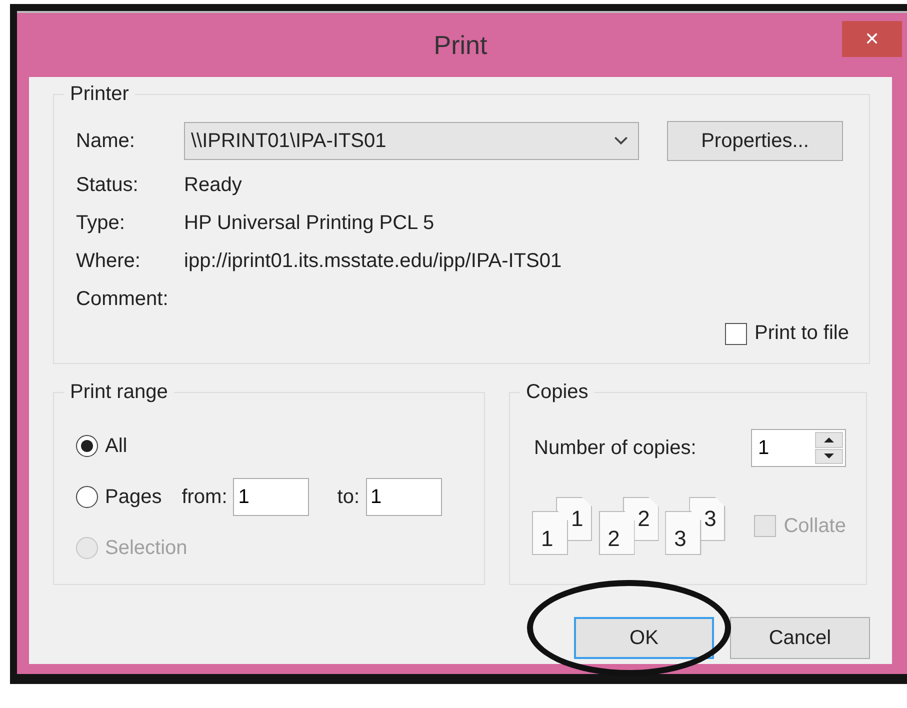 The image size is (907, 708). What do you see at coordinates (800, 638) in the screenshot?
I see `dialog-button: Cancel` at bounding box center [800, 638].